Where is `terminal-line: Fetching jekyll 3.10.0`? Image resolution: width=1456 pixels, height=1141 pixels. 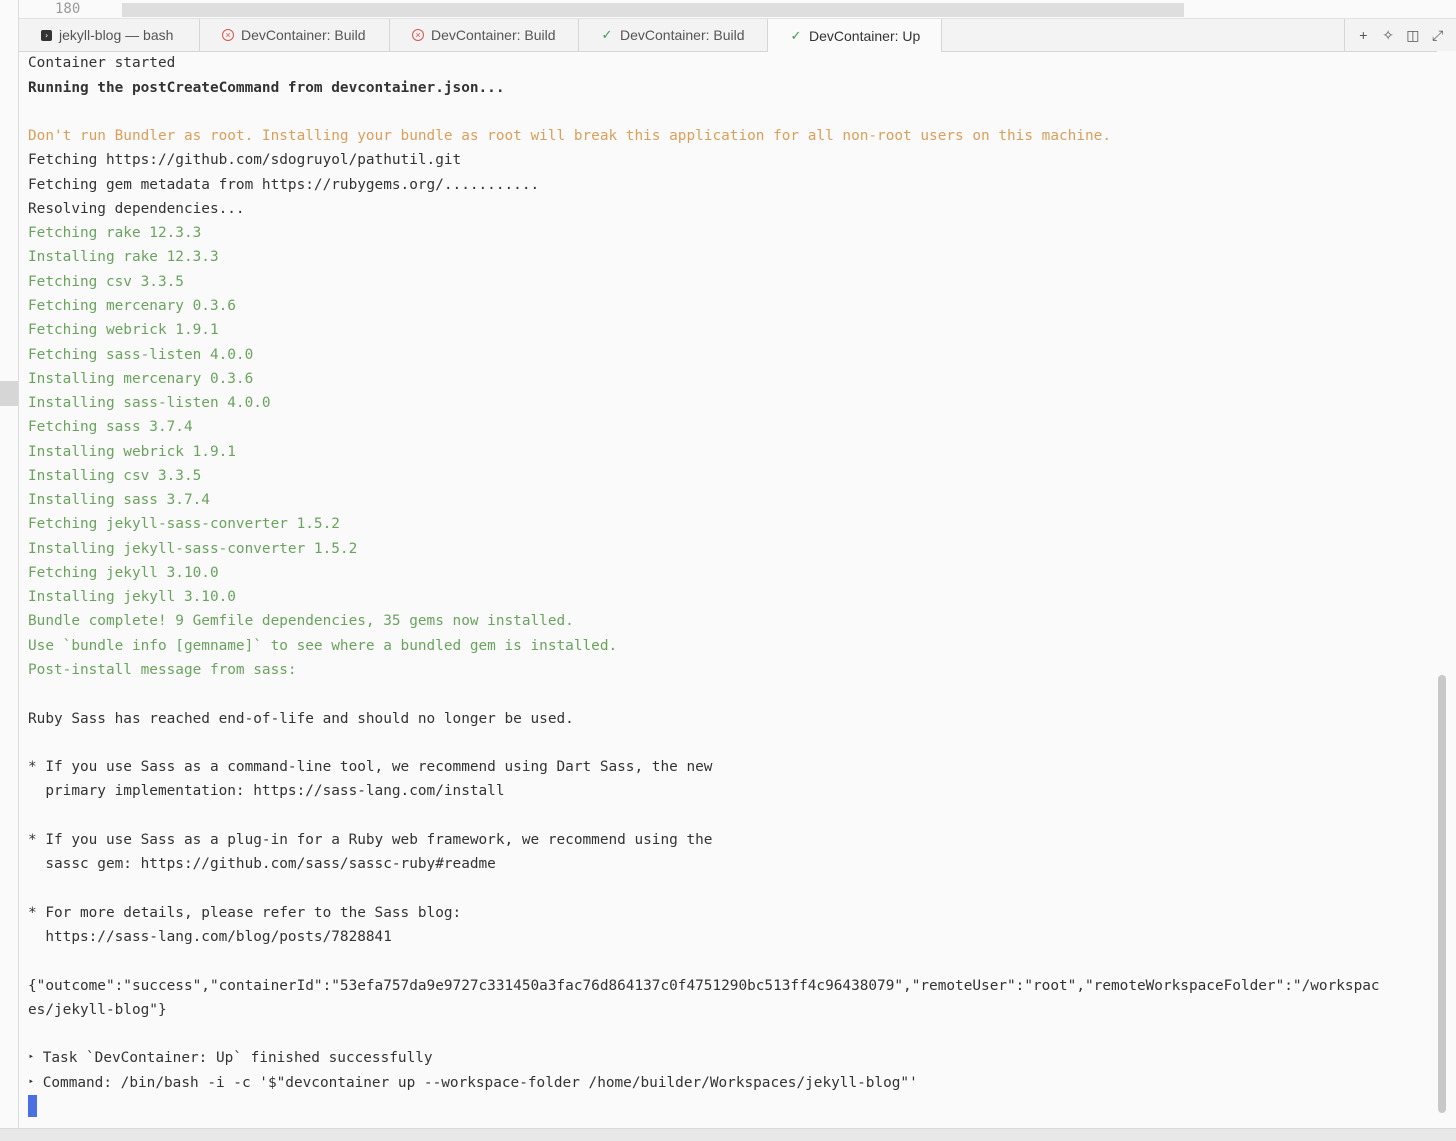 terminal-line: Fetching jekyll 3.10.0 is located at coordinates (123, 573).